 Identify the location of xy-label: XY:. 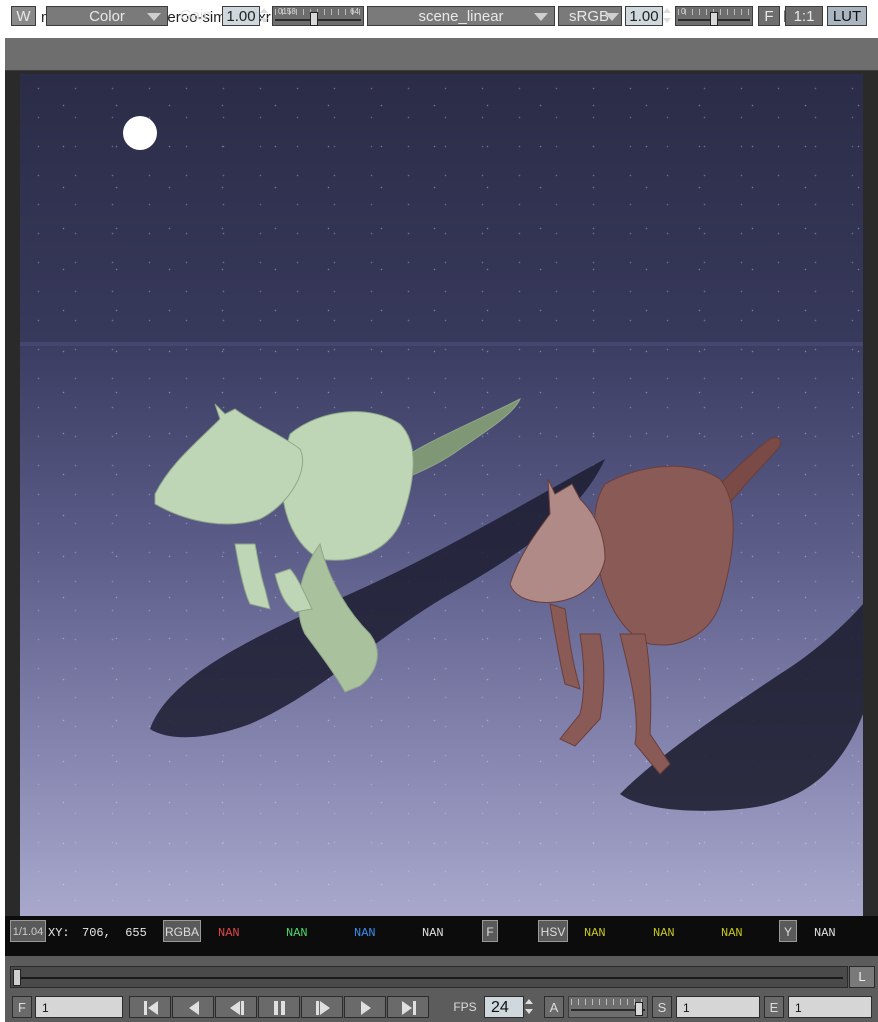
(59, 933).